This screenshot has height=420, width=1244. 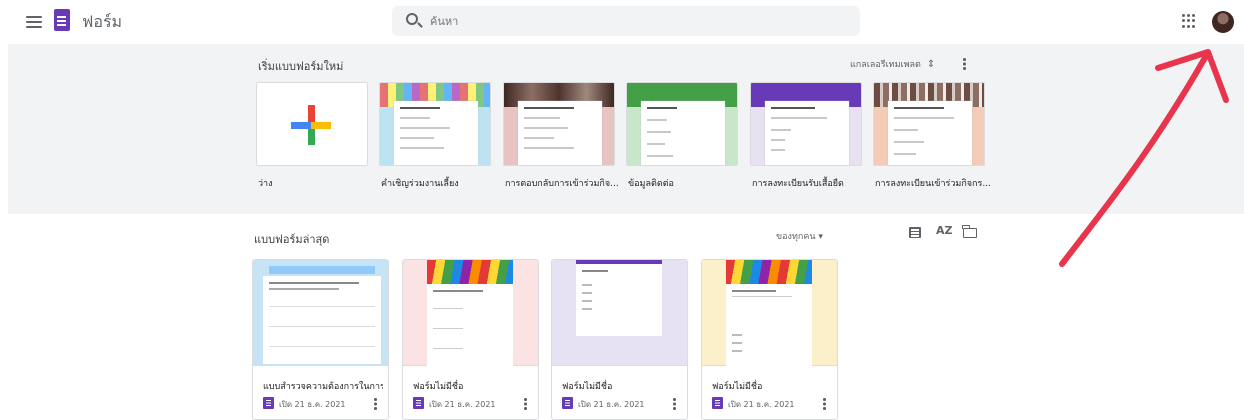 I want to click on forms-logo-icon, so click(x=62, y=20).